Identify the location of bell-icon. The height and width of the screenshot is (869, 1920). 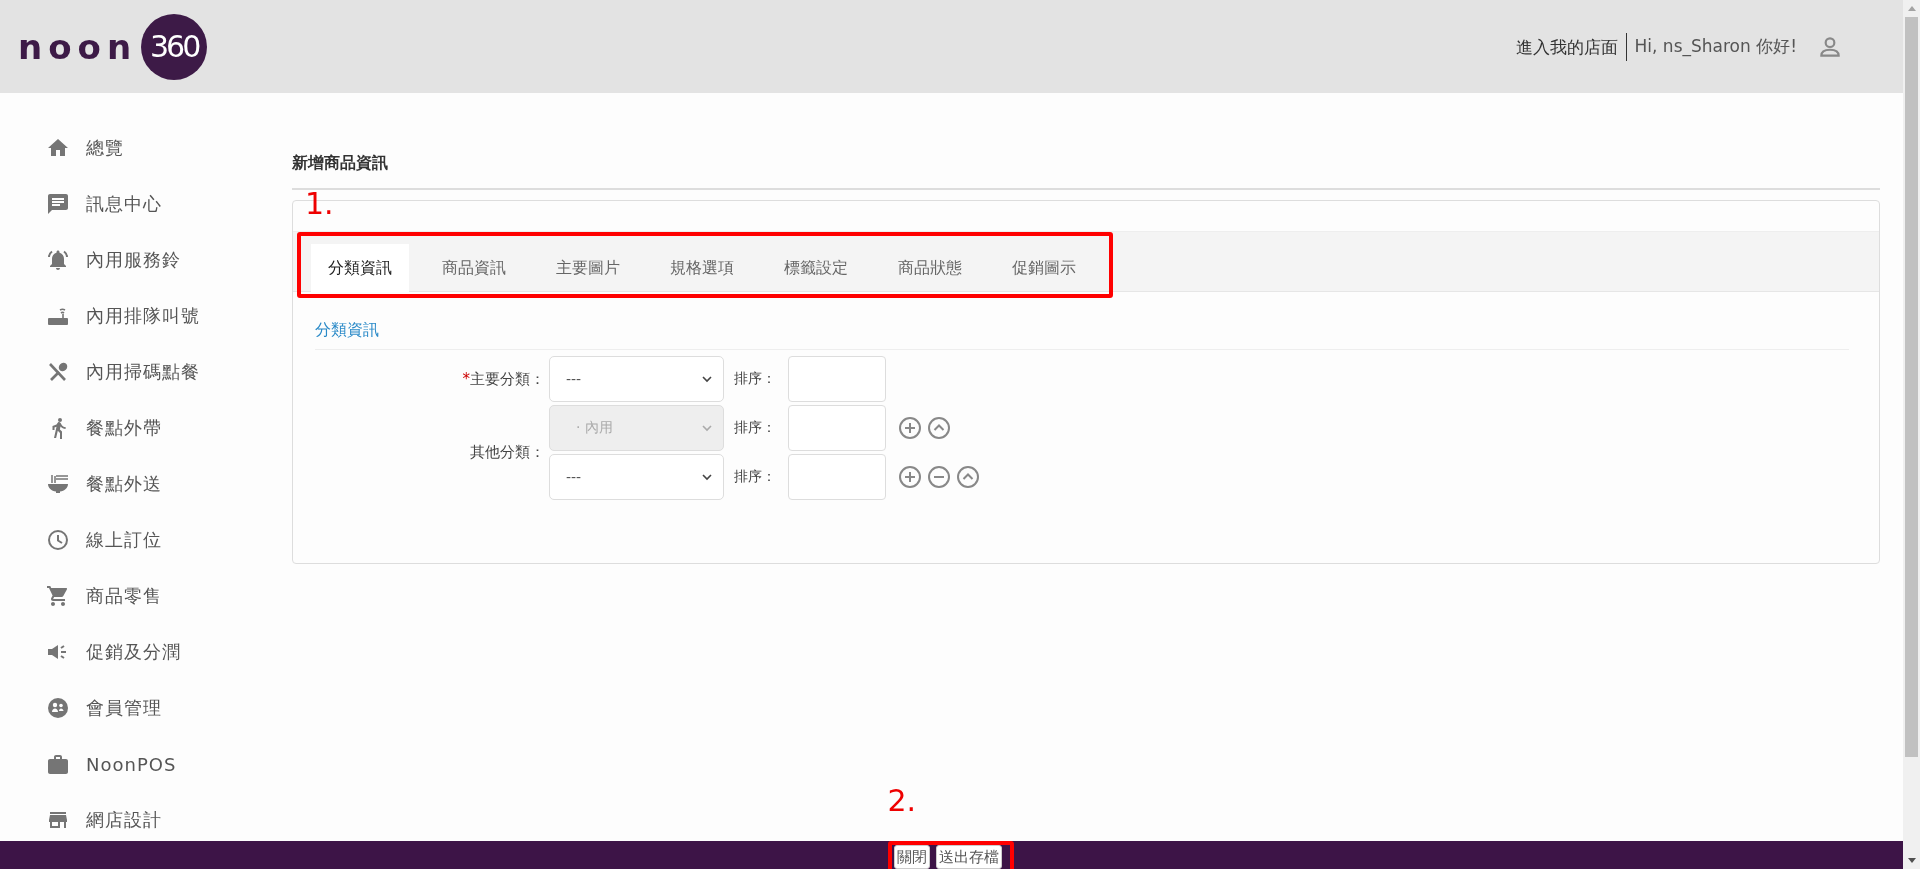
(58, 260).